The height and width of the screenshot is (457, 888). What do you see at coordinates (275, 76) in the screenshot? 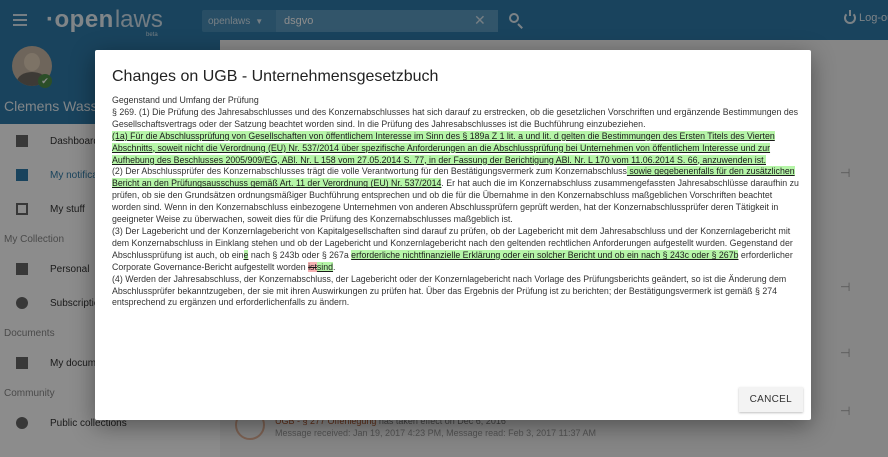
I see `dialog-title: Changes on UGB - Unternehmensgesetzbuch` at bounding box center [275, 76].